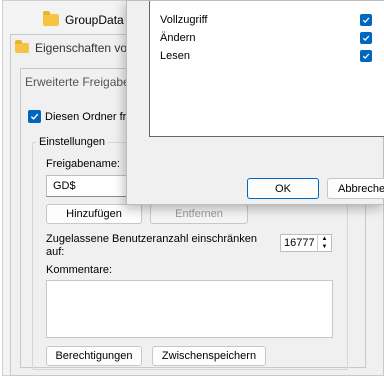 The height and width of the screenshot is (376, 384). What do you see at coordinates (81, 48) in the screenshot?
I see `properties-title: Eigenschaften vo` at bounding box center [81, 48].